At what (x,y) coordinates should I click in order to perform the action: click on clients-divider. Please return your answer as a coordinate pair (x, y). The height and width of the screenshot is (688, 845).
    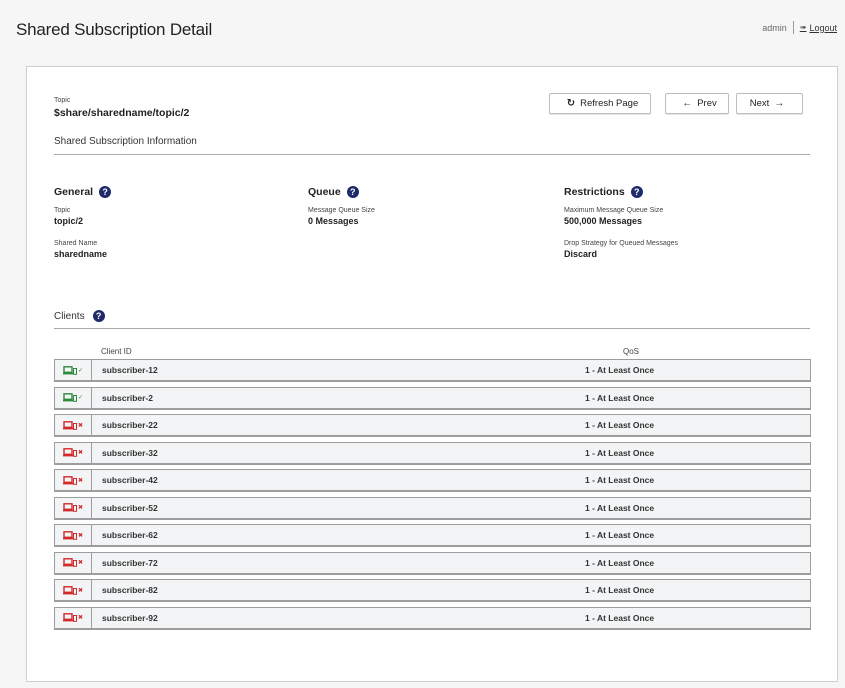
    Looking at the image, I should click on (432, 328).